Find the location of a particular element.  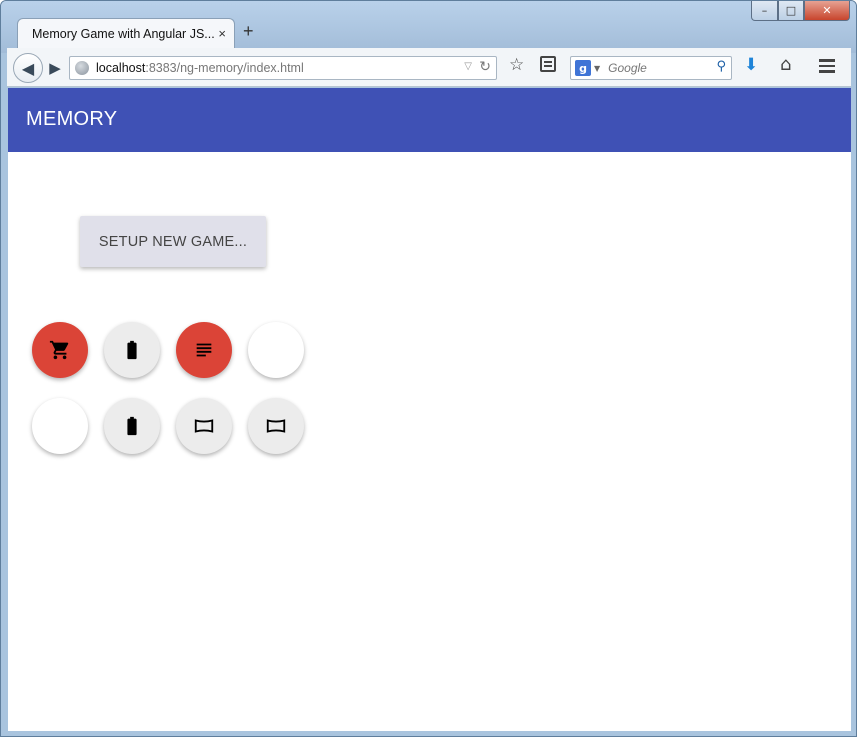

browser-tab: Memory Game with Angular JS... × is located at coordinates (126, 33).